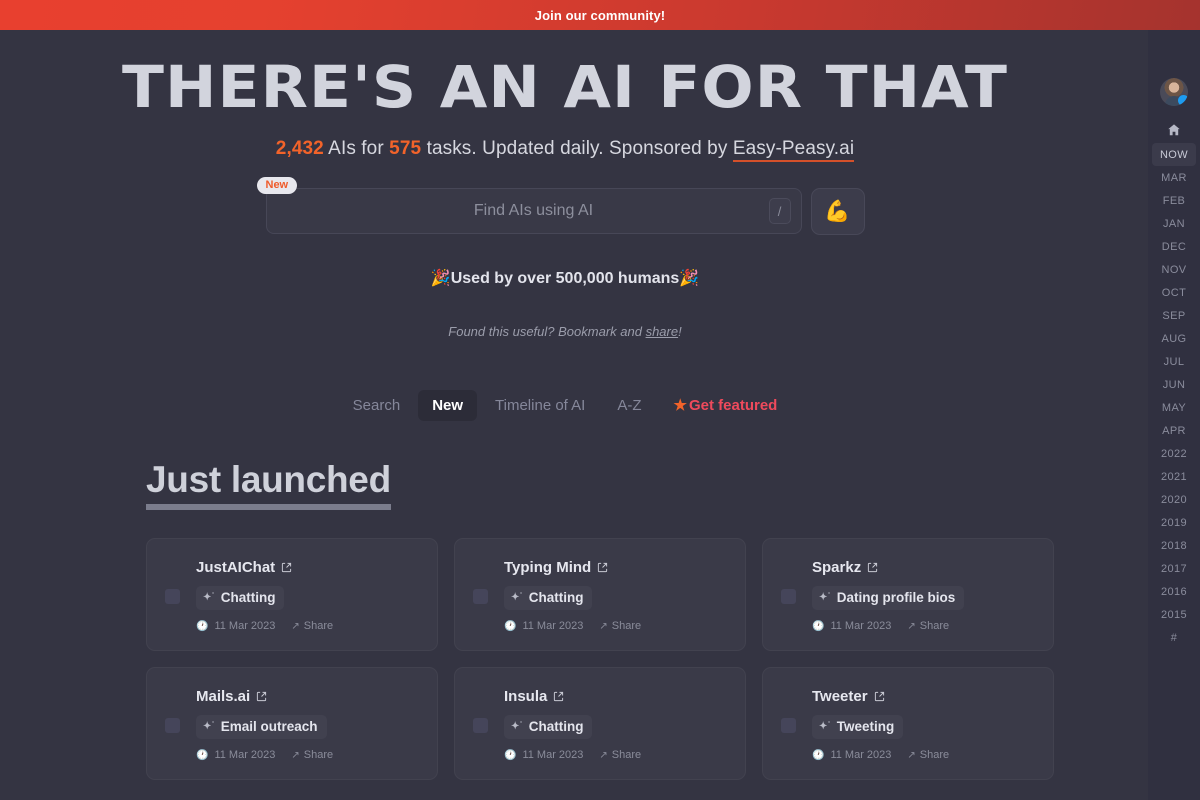 The image size is (1200, 800). Describe the element at coordinates (888, 598) in the screenshot. I see `tool-tag: ✦˙ Dating profile bios` at that location.